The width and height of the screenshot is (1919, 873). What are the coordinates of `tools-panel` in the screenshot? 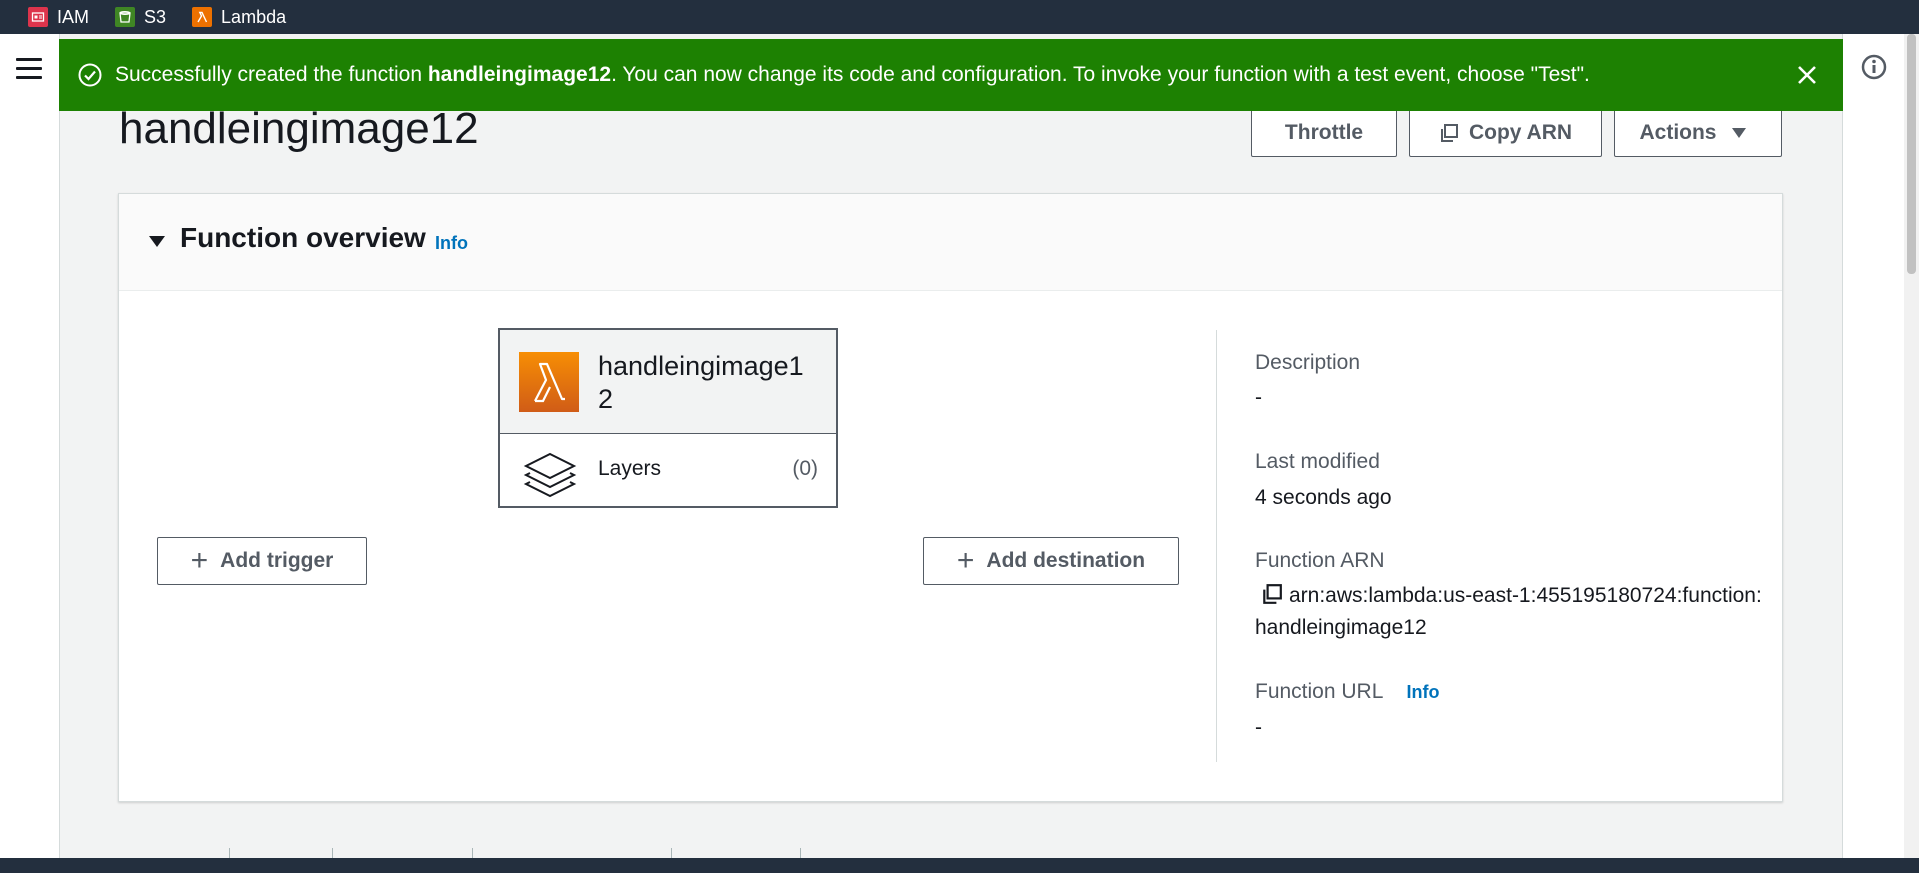 It's located at (1873, 446).